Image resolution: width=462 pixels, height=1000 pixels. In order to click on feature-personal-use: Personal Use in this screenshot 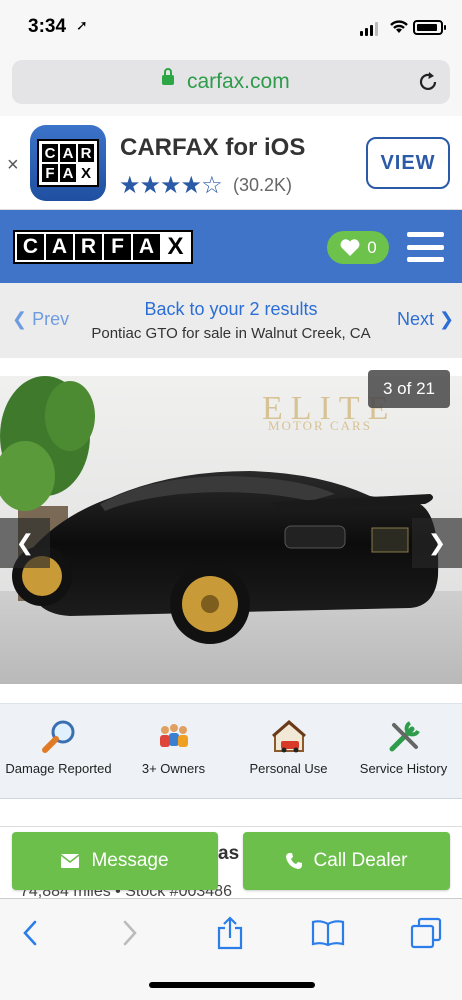, I will do `click(288, 747)`.